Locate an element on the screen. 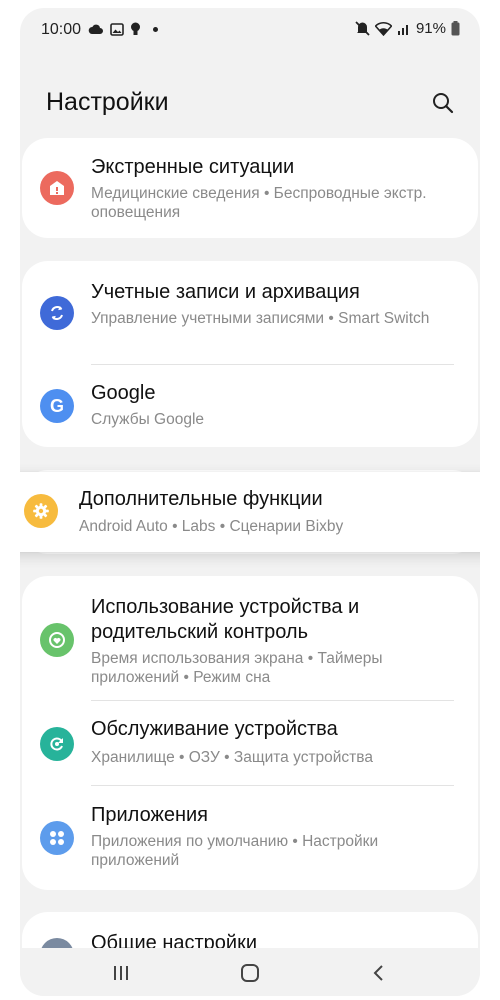 The height and width of the screenshot is (1000, 500). item-title: Дополнительные функции is located at coordinates (201, 499).